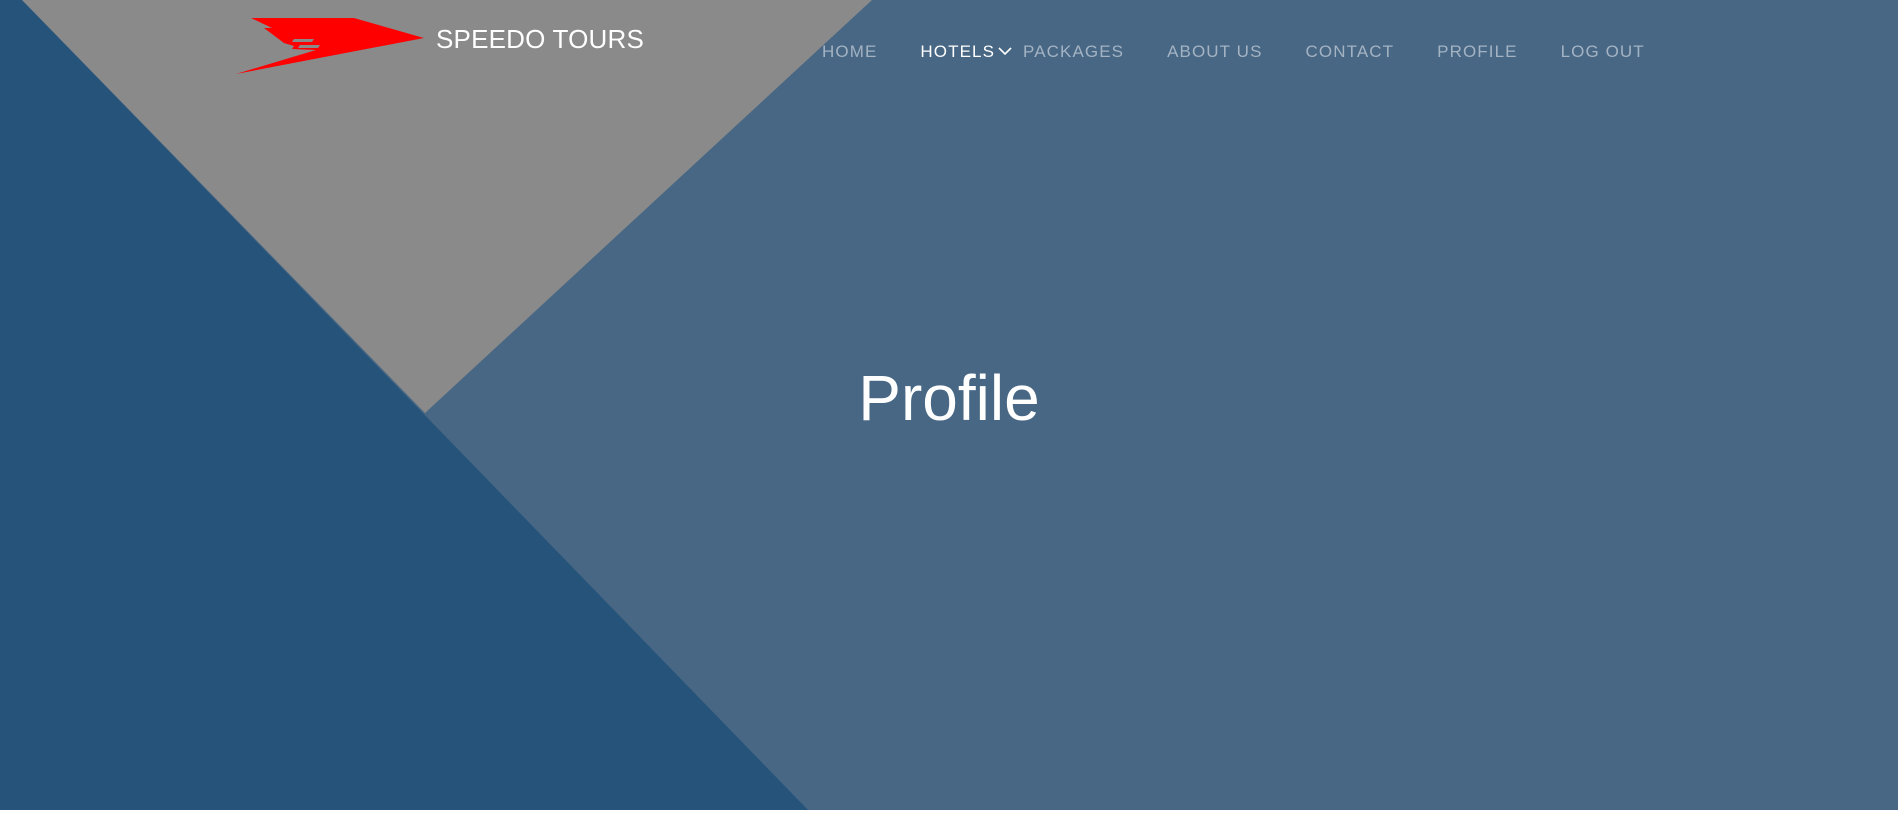 This screenshot has height=837, width=1898. What do you see at coordinates (1073, 52) in the screenshot?
I see `nav-packages: PACKAGES` at bounding box center [1073, 52].